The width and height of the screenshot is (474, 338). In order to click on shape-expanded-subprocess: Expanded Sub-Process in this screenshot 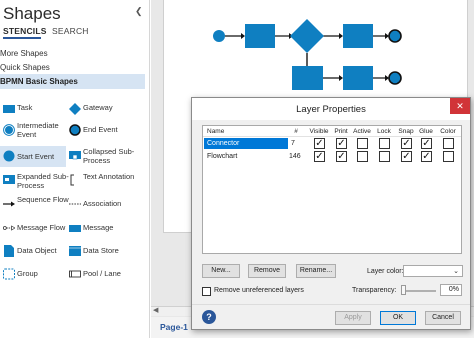, I will do `click(34, 183)`.